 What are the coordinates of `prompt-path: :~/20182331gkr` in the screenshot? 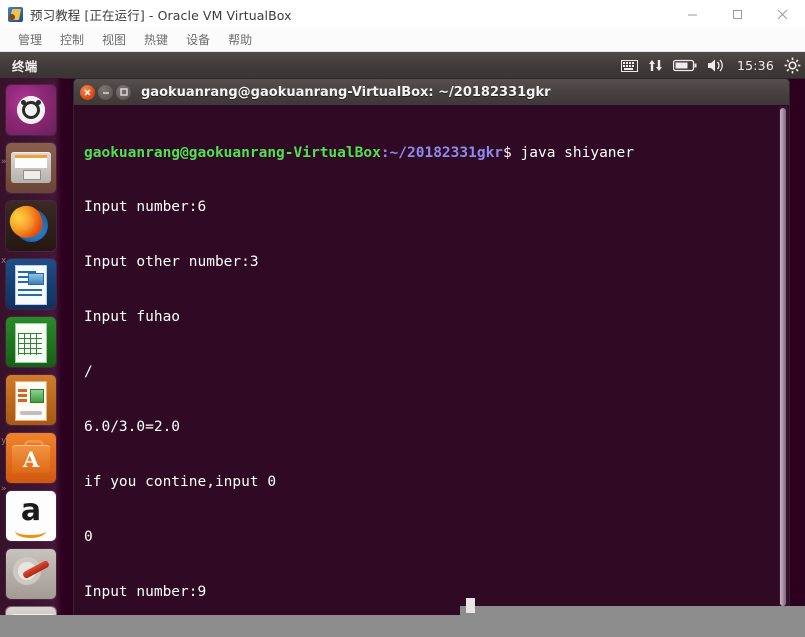 It's located at (442, 152).